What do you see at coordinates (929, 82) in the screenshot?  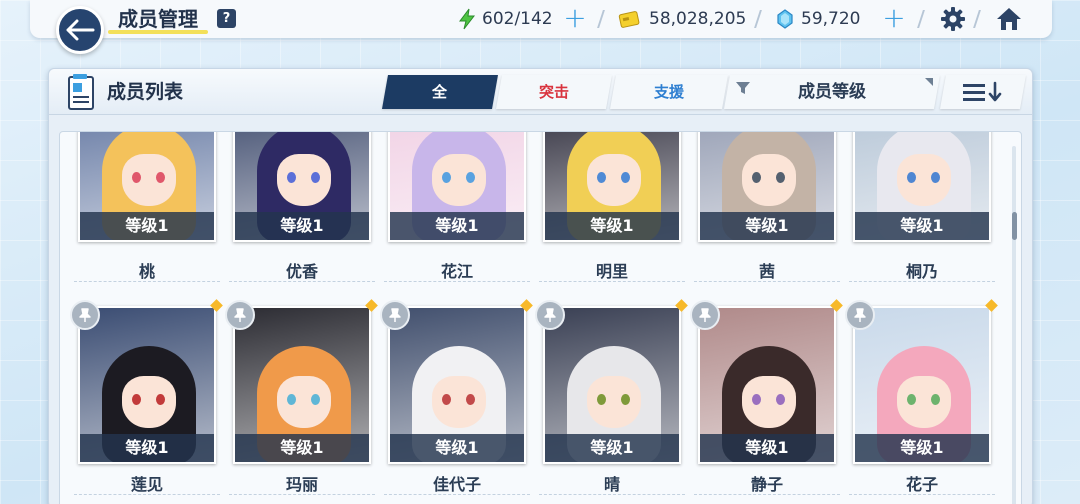 I see `dropdown-corner-icon` at bounding box center [929, 82].